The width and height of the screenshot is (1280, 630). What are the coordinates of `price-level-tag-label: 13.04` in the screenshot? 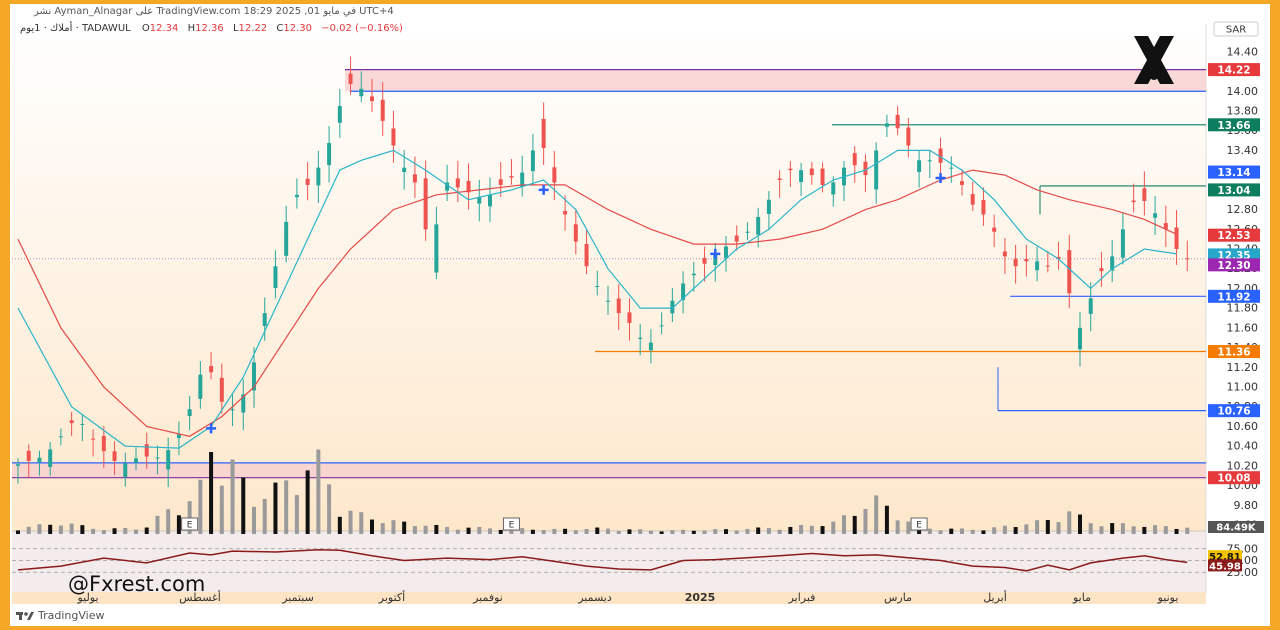 It's located at (1233, 191).